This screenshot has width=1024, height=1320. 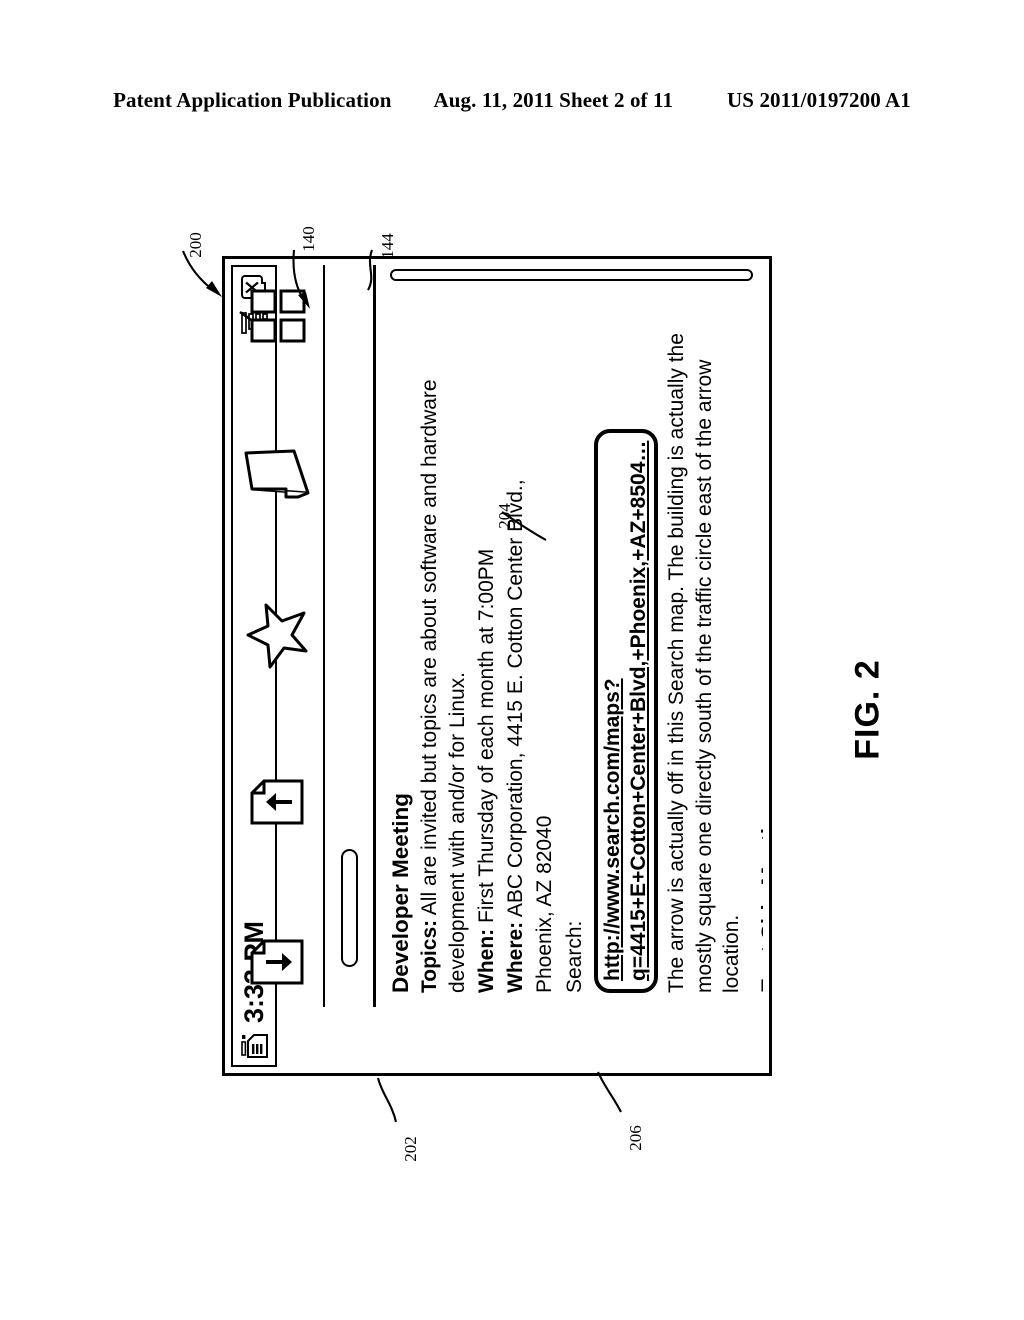 What do you see at coordinates (410, 1149) in the screenshot?
I see `reference-numeral-202: 202` at bounding box center [410, 1149].